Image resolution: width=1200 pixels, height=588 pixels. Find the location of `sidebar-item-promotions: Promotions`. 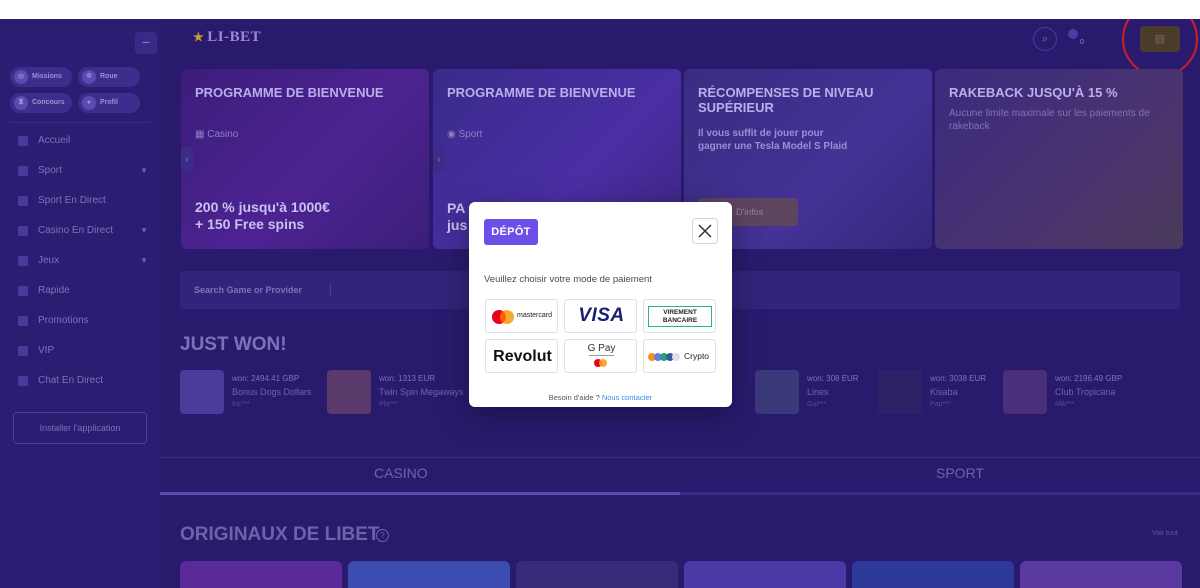

sidebar-item-promotions: Promotions is located at coordinates (82, 321).